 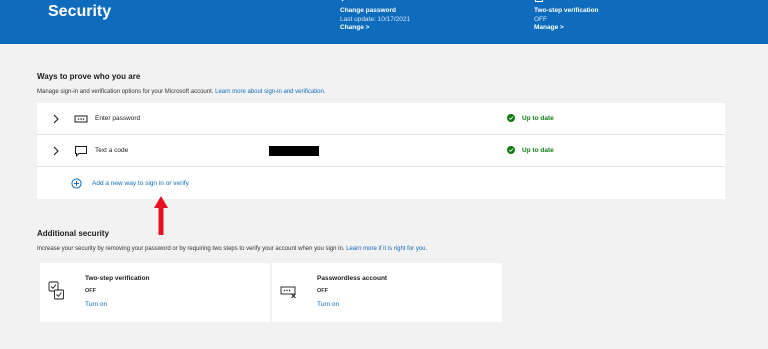 What do you see at coordinates (89, 76) in the screenshot?
I see `ways-section-title: Ways to prove who you are` at bounding box center [89, 76].